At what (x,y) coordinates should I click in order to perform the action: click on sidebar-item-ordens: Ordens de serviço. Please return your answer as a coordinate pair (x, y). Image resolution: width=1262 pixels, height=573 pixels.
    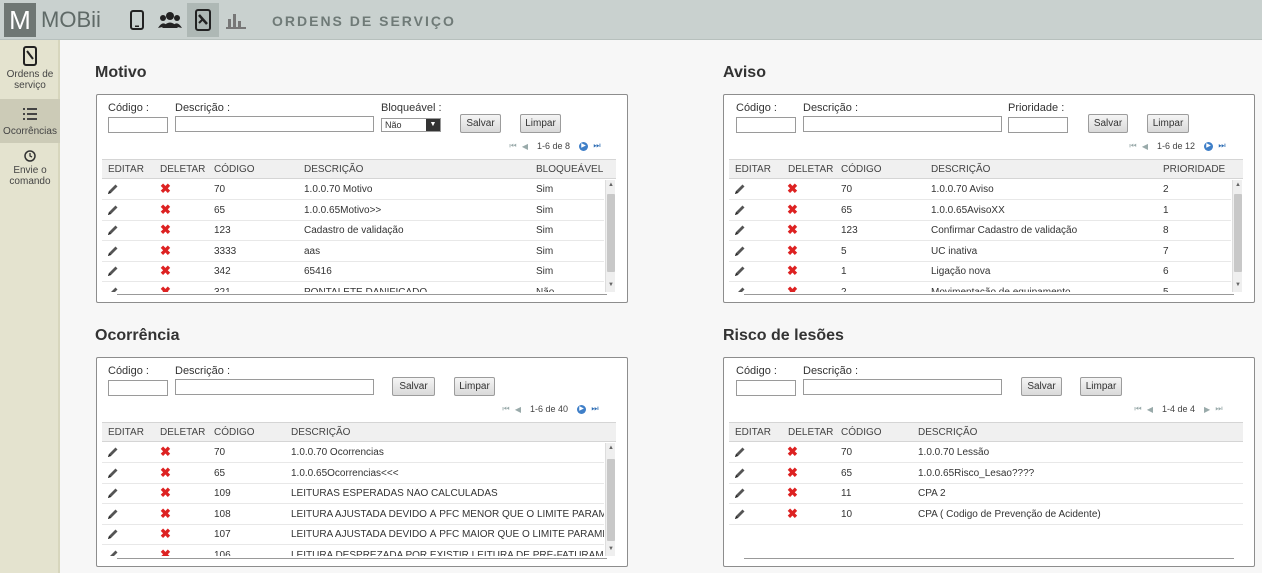
    Looking at the image, I should click on (30, 72).